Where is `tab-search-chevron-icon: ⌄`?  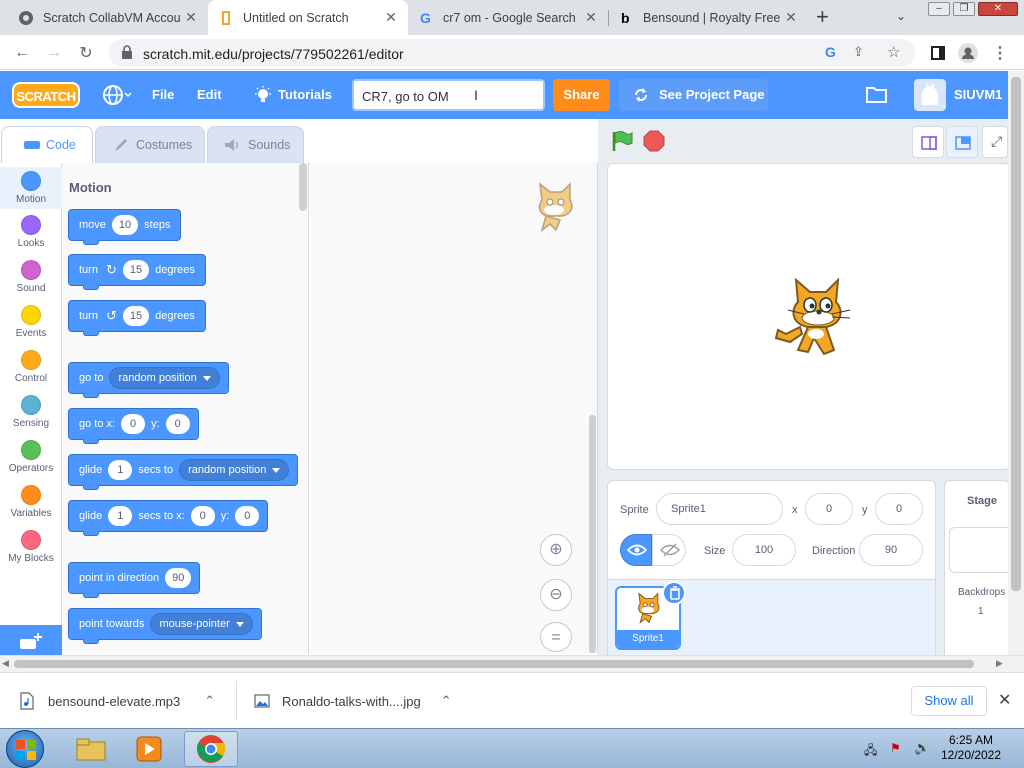
tab-search-chevron-icon: ⌄ is located at coordinates (901, 16).